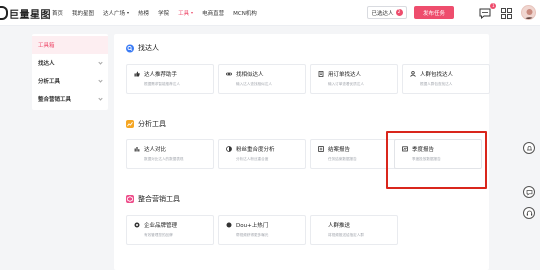 The width and height of the screenshot is (540, 270). I want to click on grid-icon, so click(506, 13).